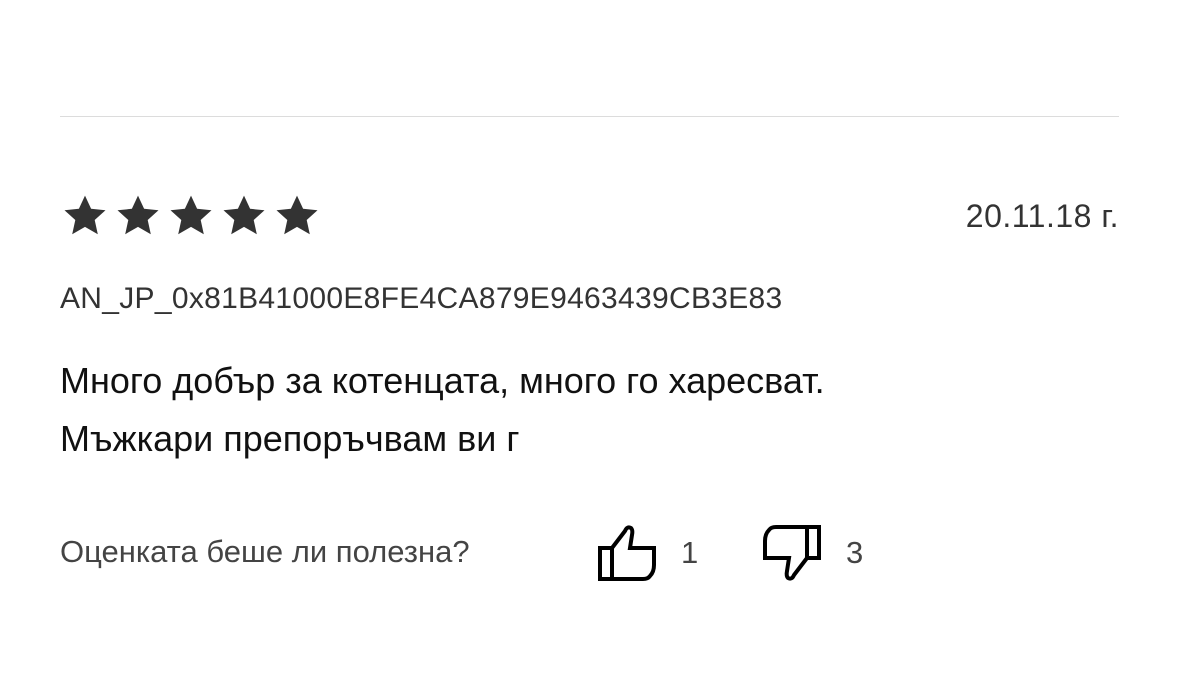  I want to click on thumbs-down-icon, so click(792, 553).